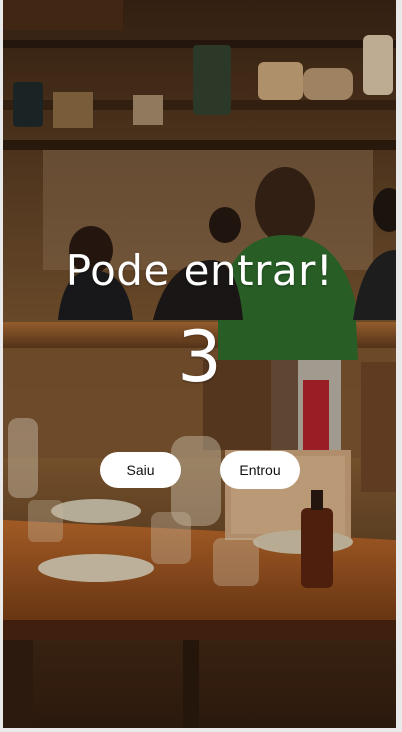  Describe the element at coordinates (199, 357) in the screenshot. I see `people-counter: 3` at that location.